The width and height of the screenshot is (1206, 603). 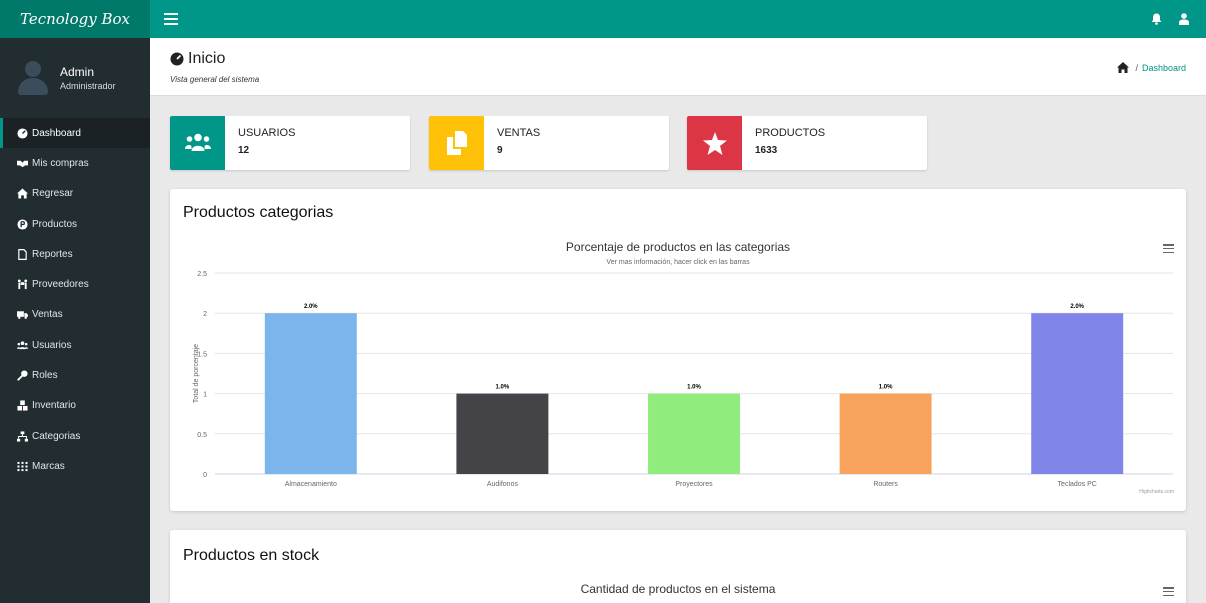 I want to click on breadcrumb: / Dashboard, so click(x=1151, y=67).